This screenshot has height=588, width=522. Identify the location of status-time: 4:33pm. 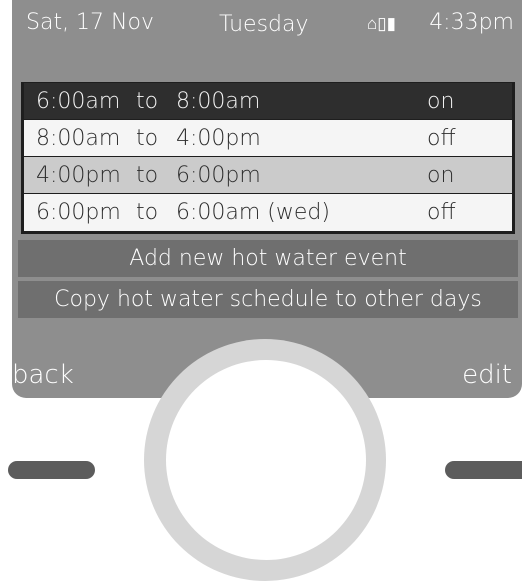
(471, 22).